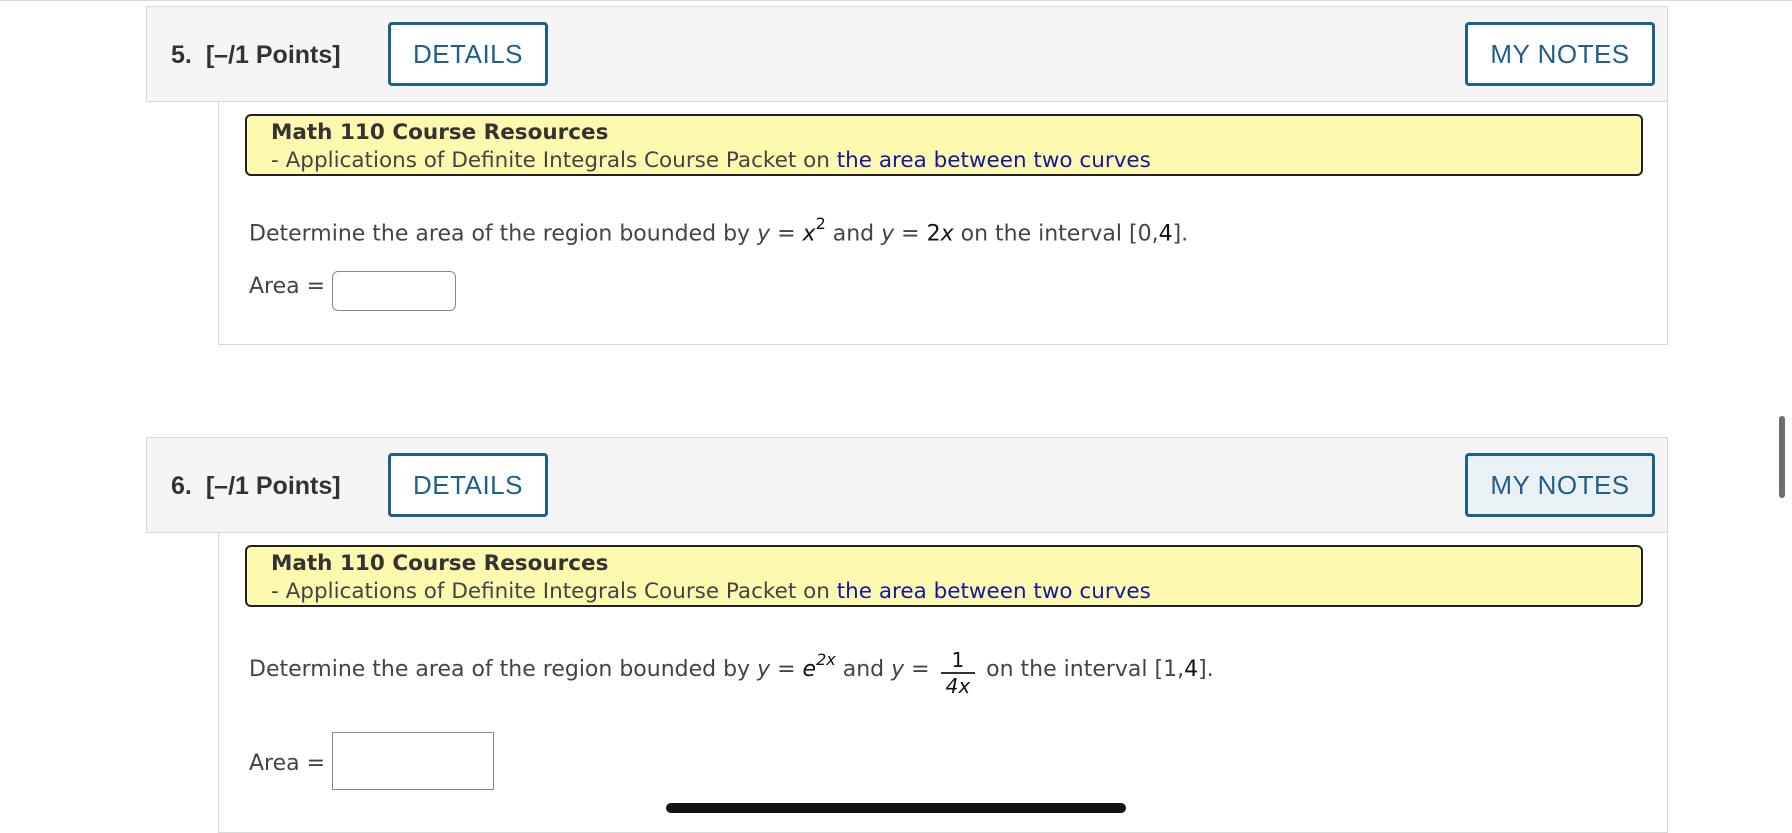  What do you see at coordinates (1082, 669) in the screenshot?
I see `prompt-interval: on the interval [1,` at bounding box center [1082, 669].